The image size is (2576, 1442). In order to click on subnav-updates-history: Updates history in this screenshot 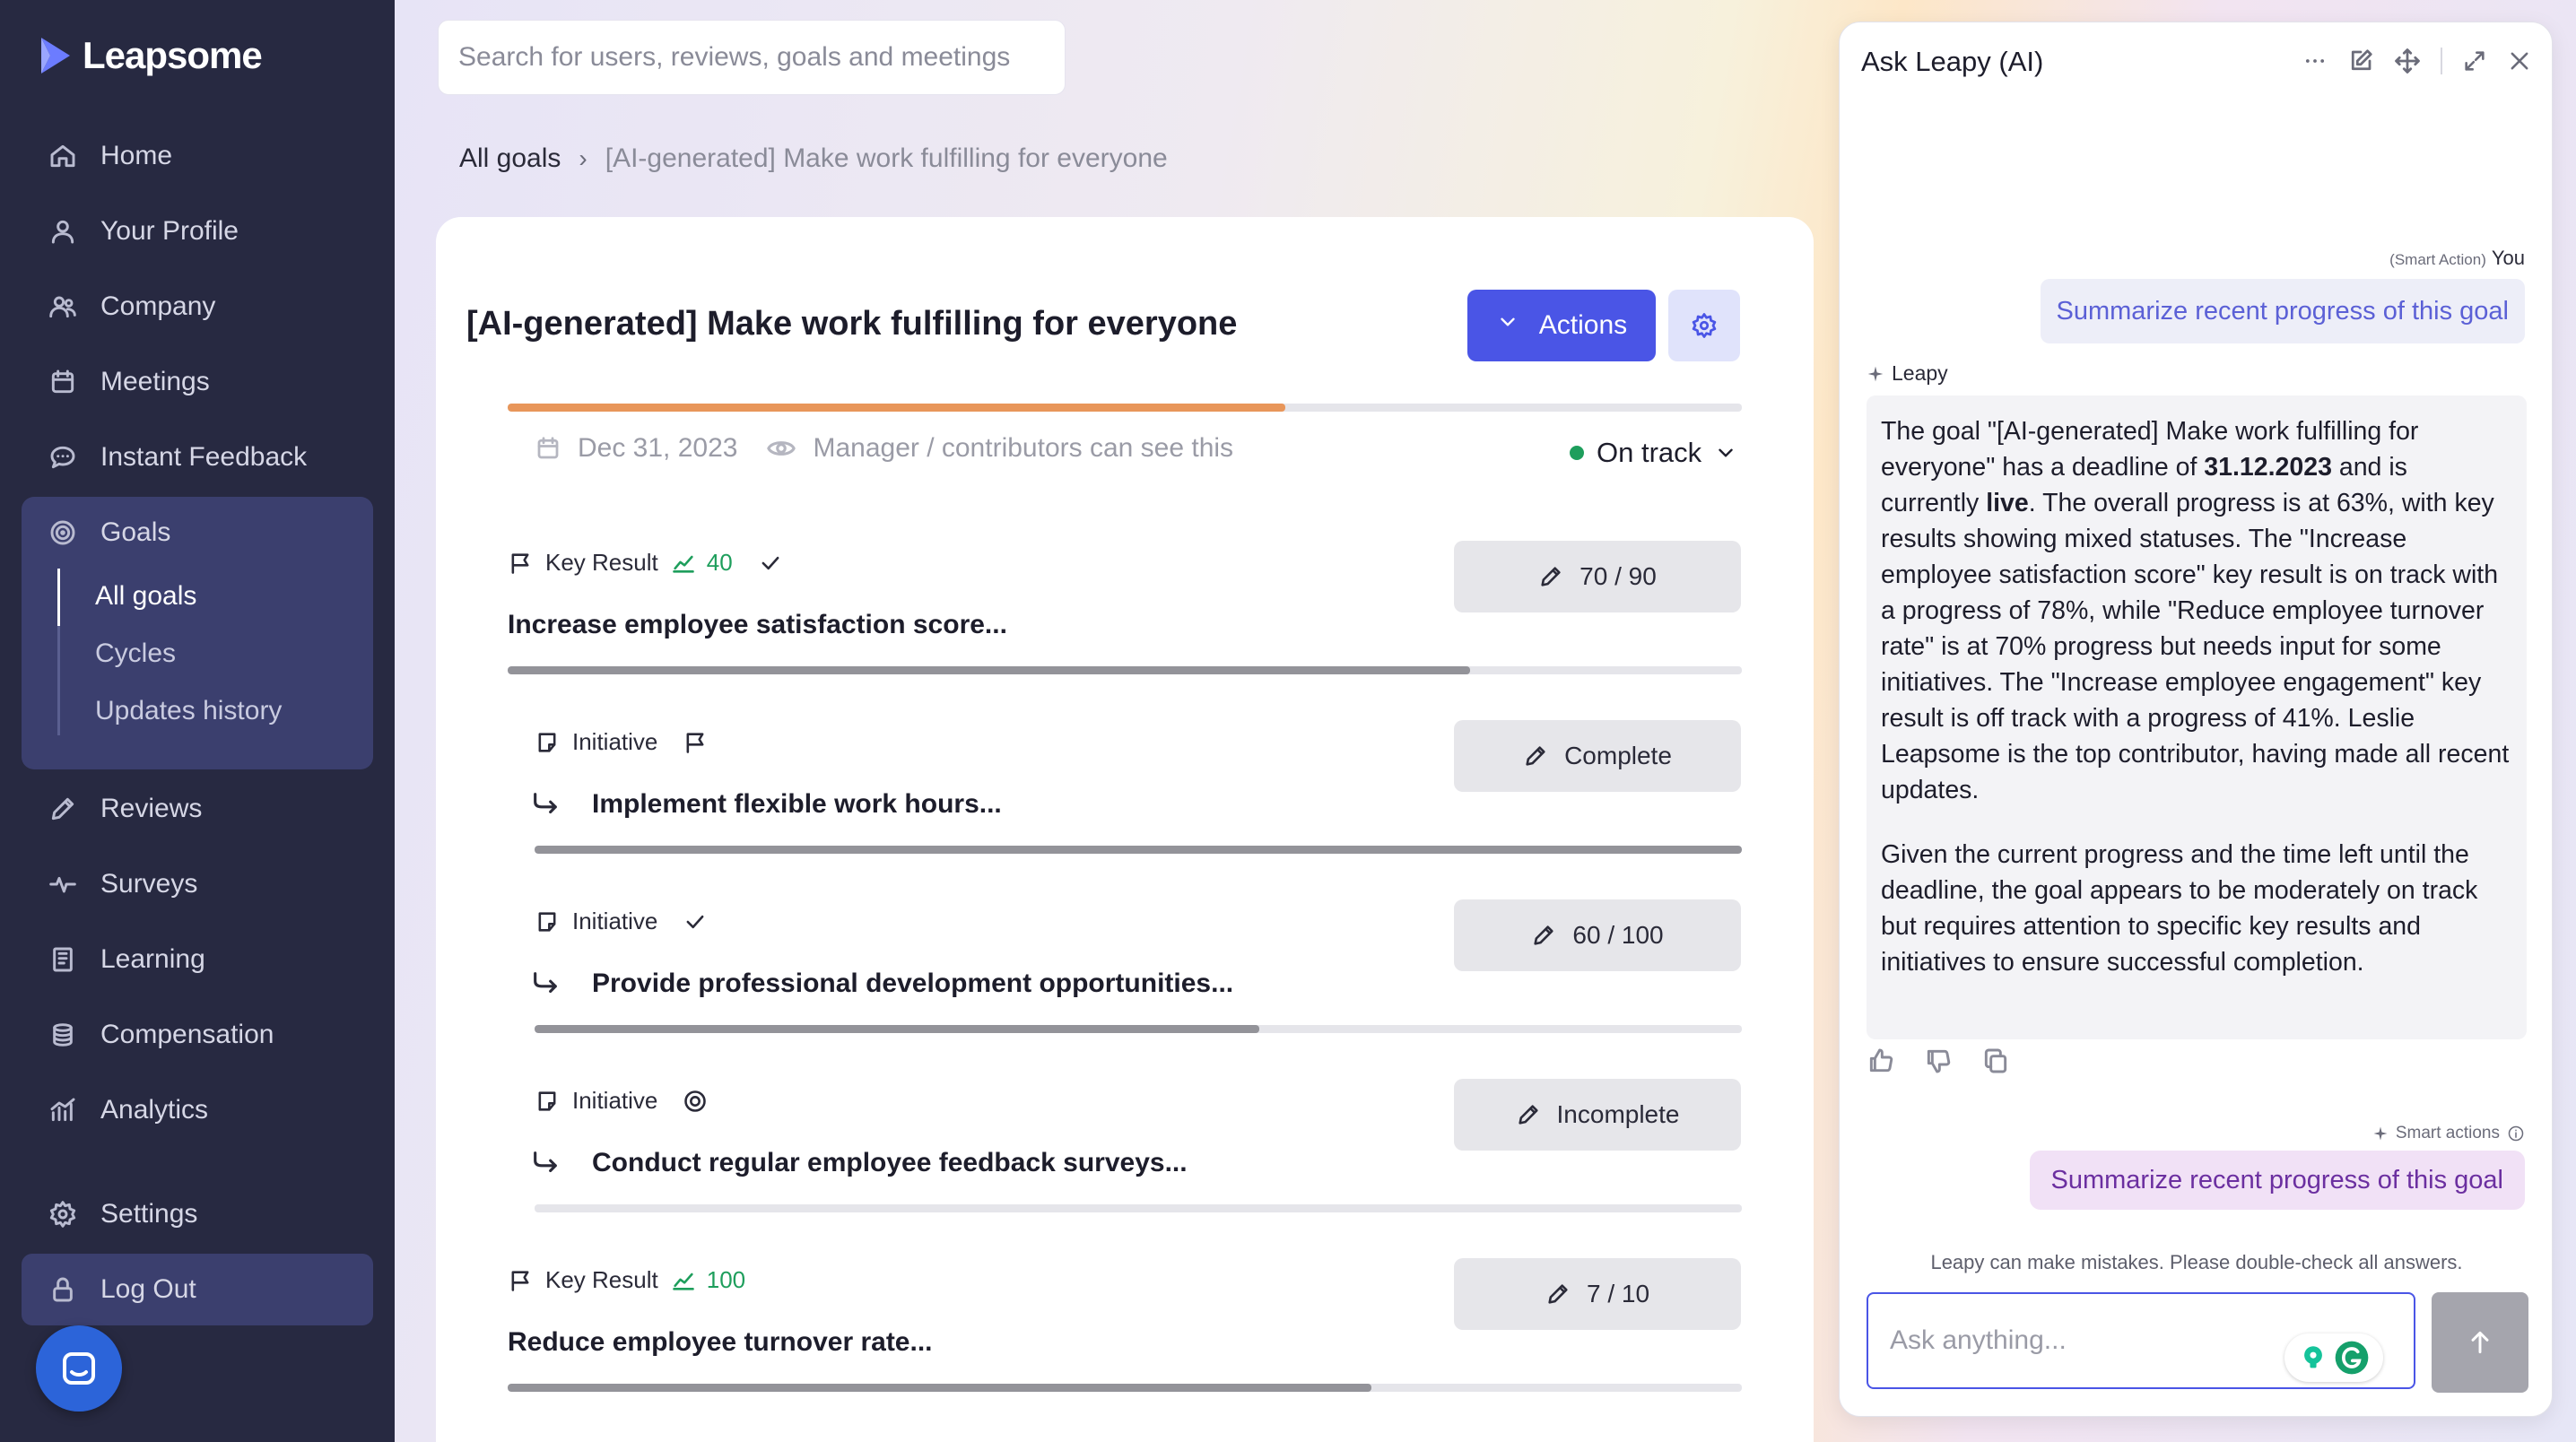, I will do `click(188, 711)`.